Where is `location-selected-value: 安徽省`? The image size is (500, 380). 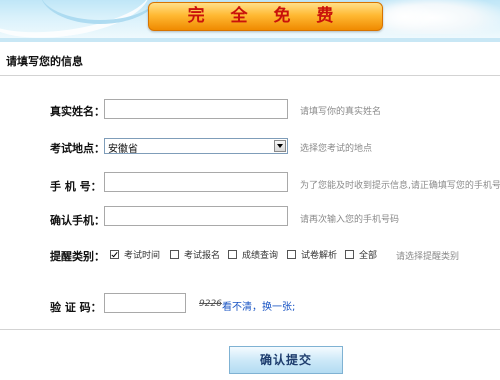 location-selected-value: 安徽省 is located at coordinates (123, 149).